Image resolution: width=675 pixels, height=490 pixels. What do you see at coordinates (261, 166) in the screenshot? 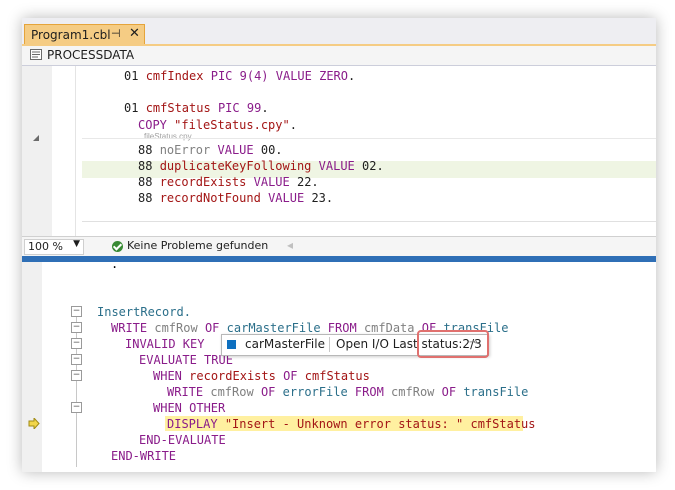
I see `cond-line-duplicate: 88 duplicateKeyFollowing VALUE 02.` at bounding box center [261, 166].